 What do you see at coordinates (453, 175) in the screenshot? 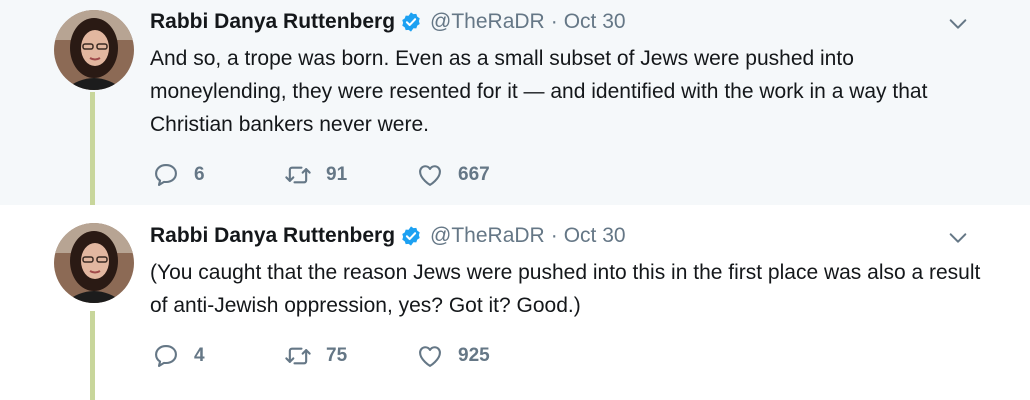
I see `like-button: 667` at bounding box center [453, 175].